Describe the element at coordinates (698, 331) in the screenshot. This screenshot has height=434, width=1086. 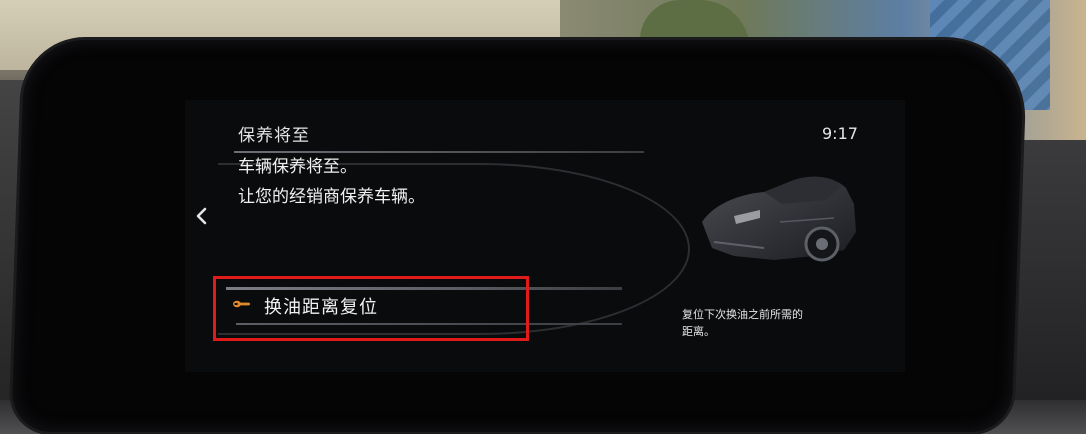
I see `help-line-2: 距离。` at that location.